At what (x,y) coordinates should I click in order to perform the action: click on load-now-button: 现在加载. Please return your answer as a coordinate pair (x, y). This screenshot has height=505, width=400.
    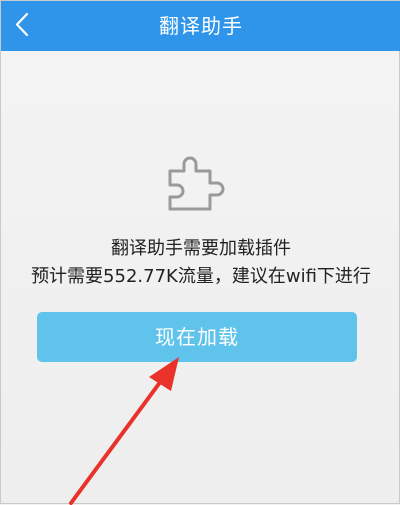
    Looking at the image, I should click on (197, 337).